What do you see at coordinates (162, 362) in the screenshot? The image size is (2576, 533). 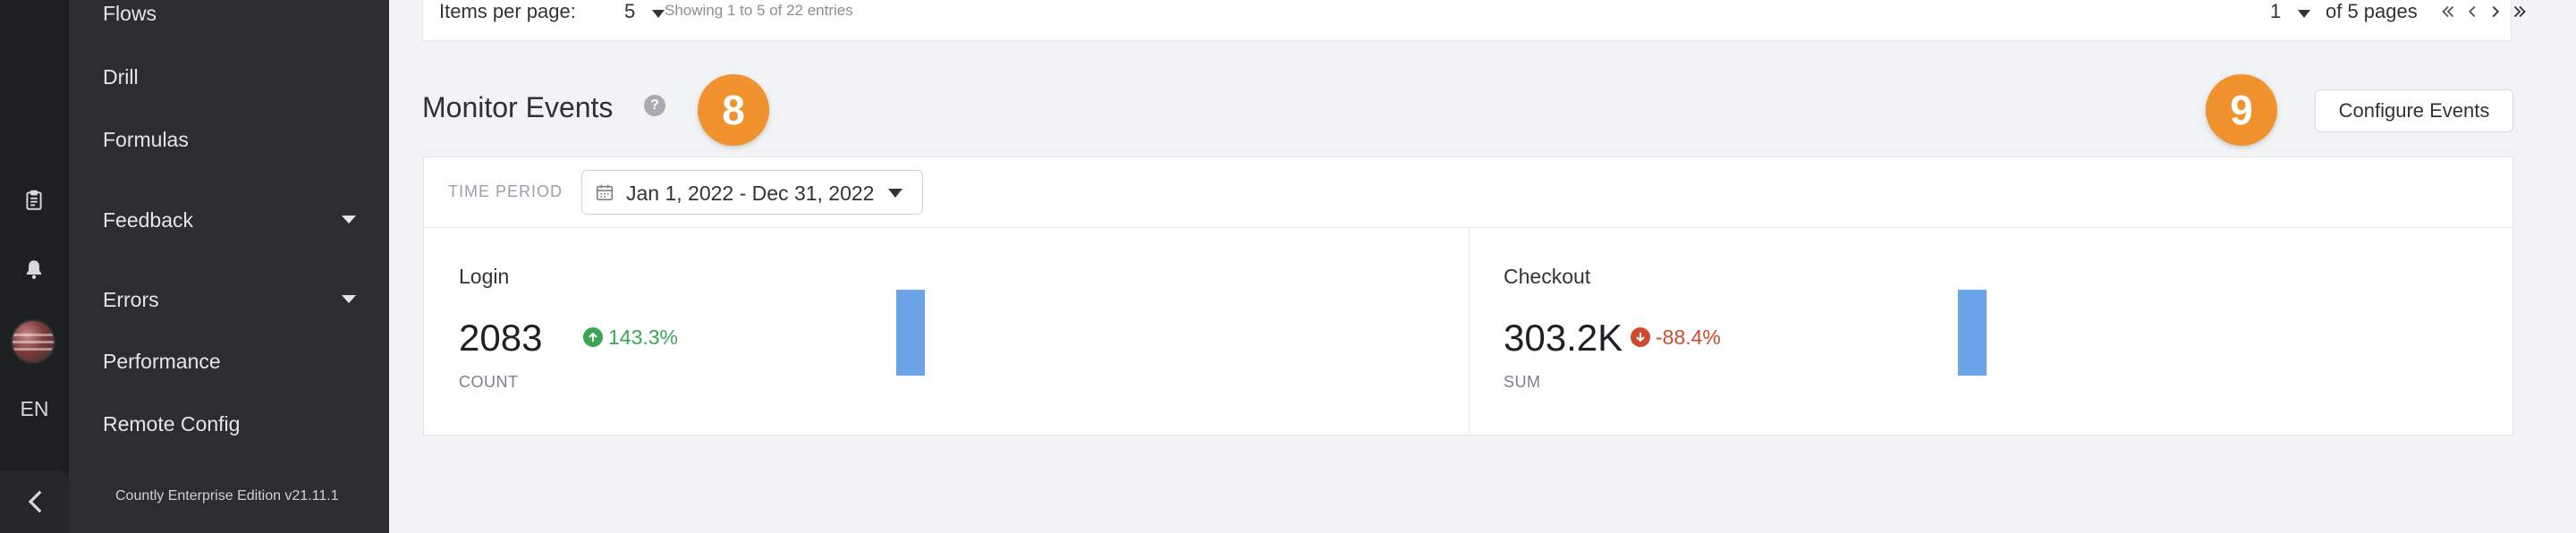 I see `sidebar-item-performance: Performance` at bounding box center [162, 362].